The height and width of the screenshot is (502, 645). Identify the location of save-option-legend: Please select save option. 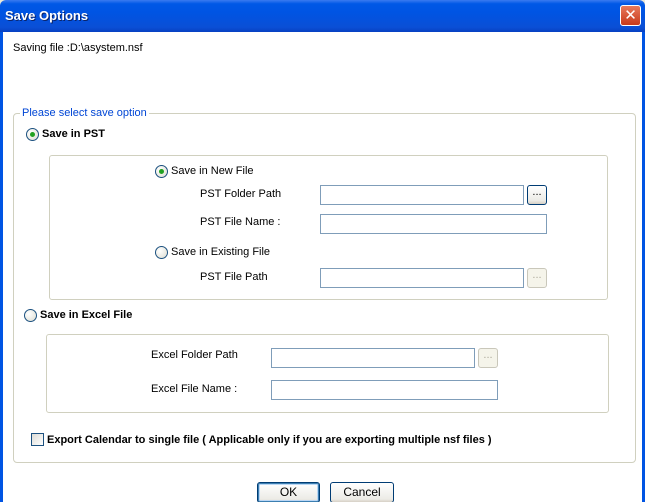
(84, 113).